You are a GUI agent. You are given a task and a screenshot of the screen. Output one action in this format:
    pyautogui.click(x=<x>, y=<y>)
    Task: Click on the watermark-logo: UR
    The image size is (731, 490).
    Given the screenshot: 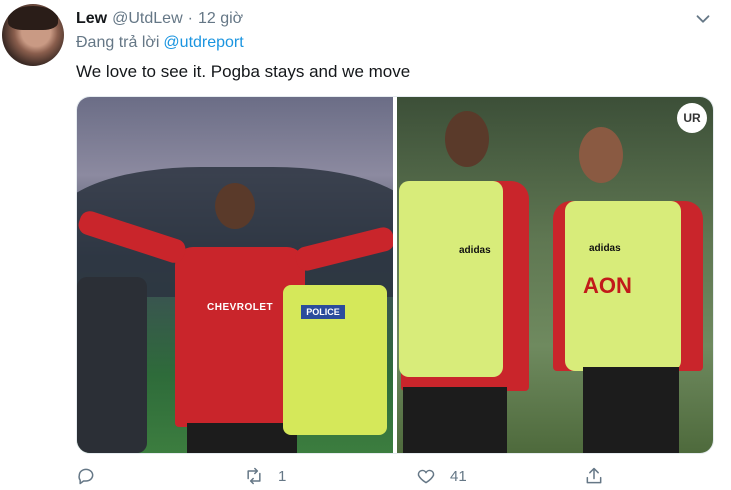 What is the action you would take?
    pyautogui.click(x=692, y=118)
    